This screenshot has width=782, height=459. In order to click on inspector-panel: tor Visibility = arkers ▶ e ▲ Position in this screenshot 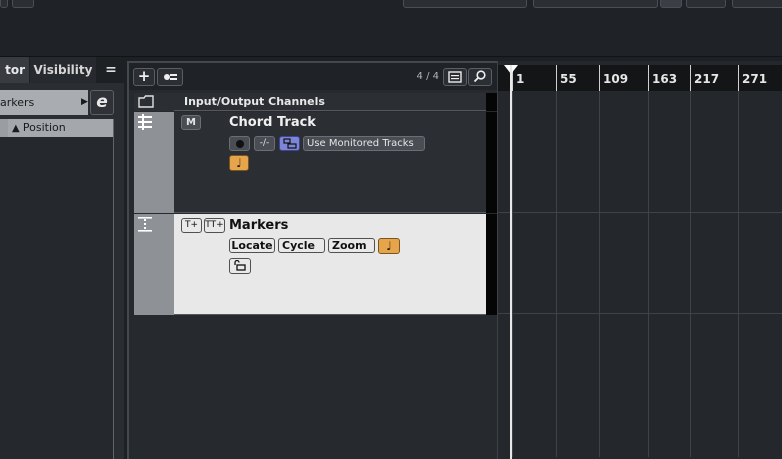, I will do `click(62, 258)`.